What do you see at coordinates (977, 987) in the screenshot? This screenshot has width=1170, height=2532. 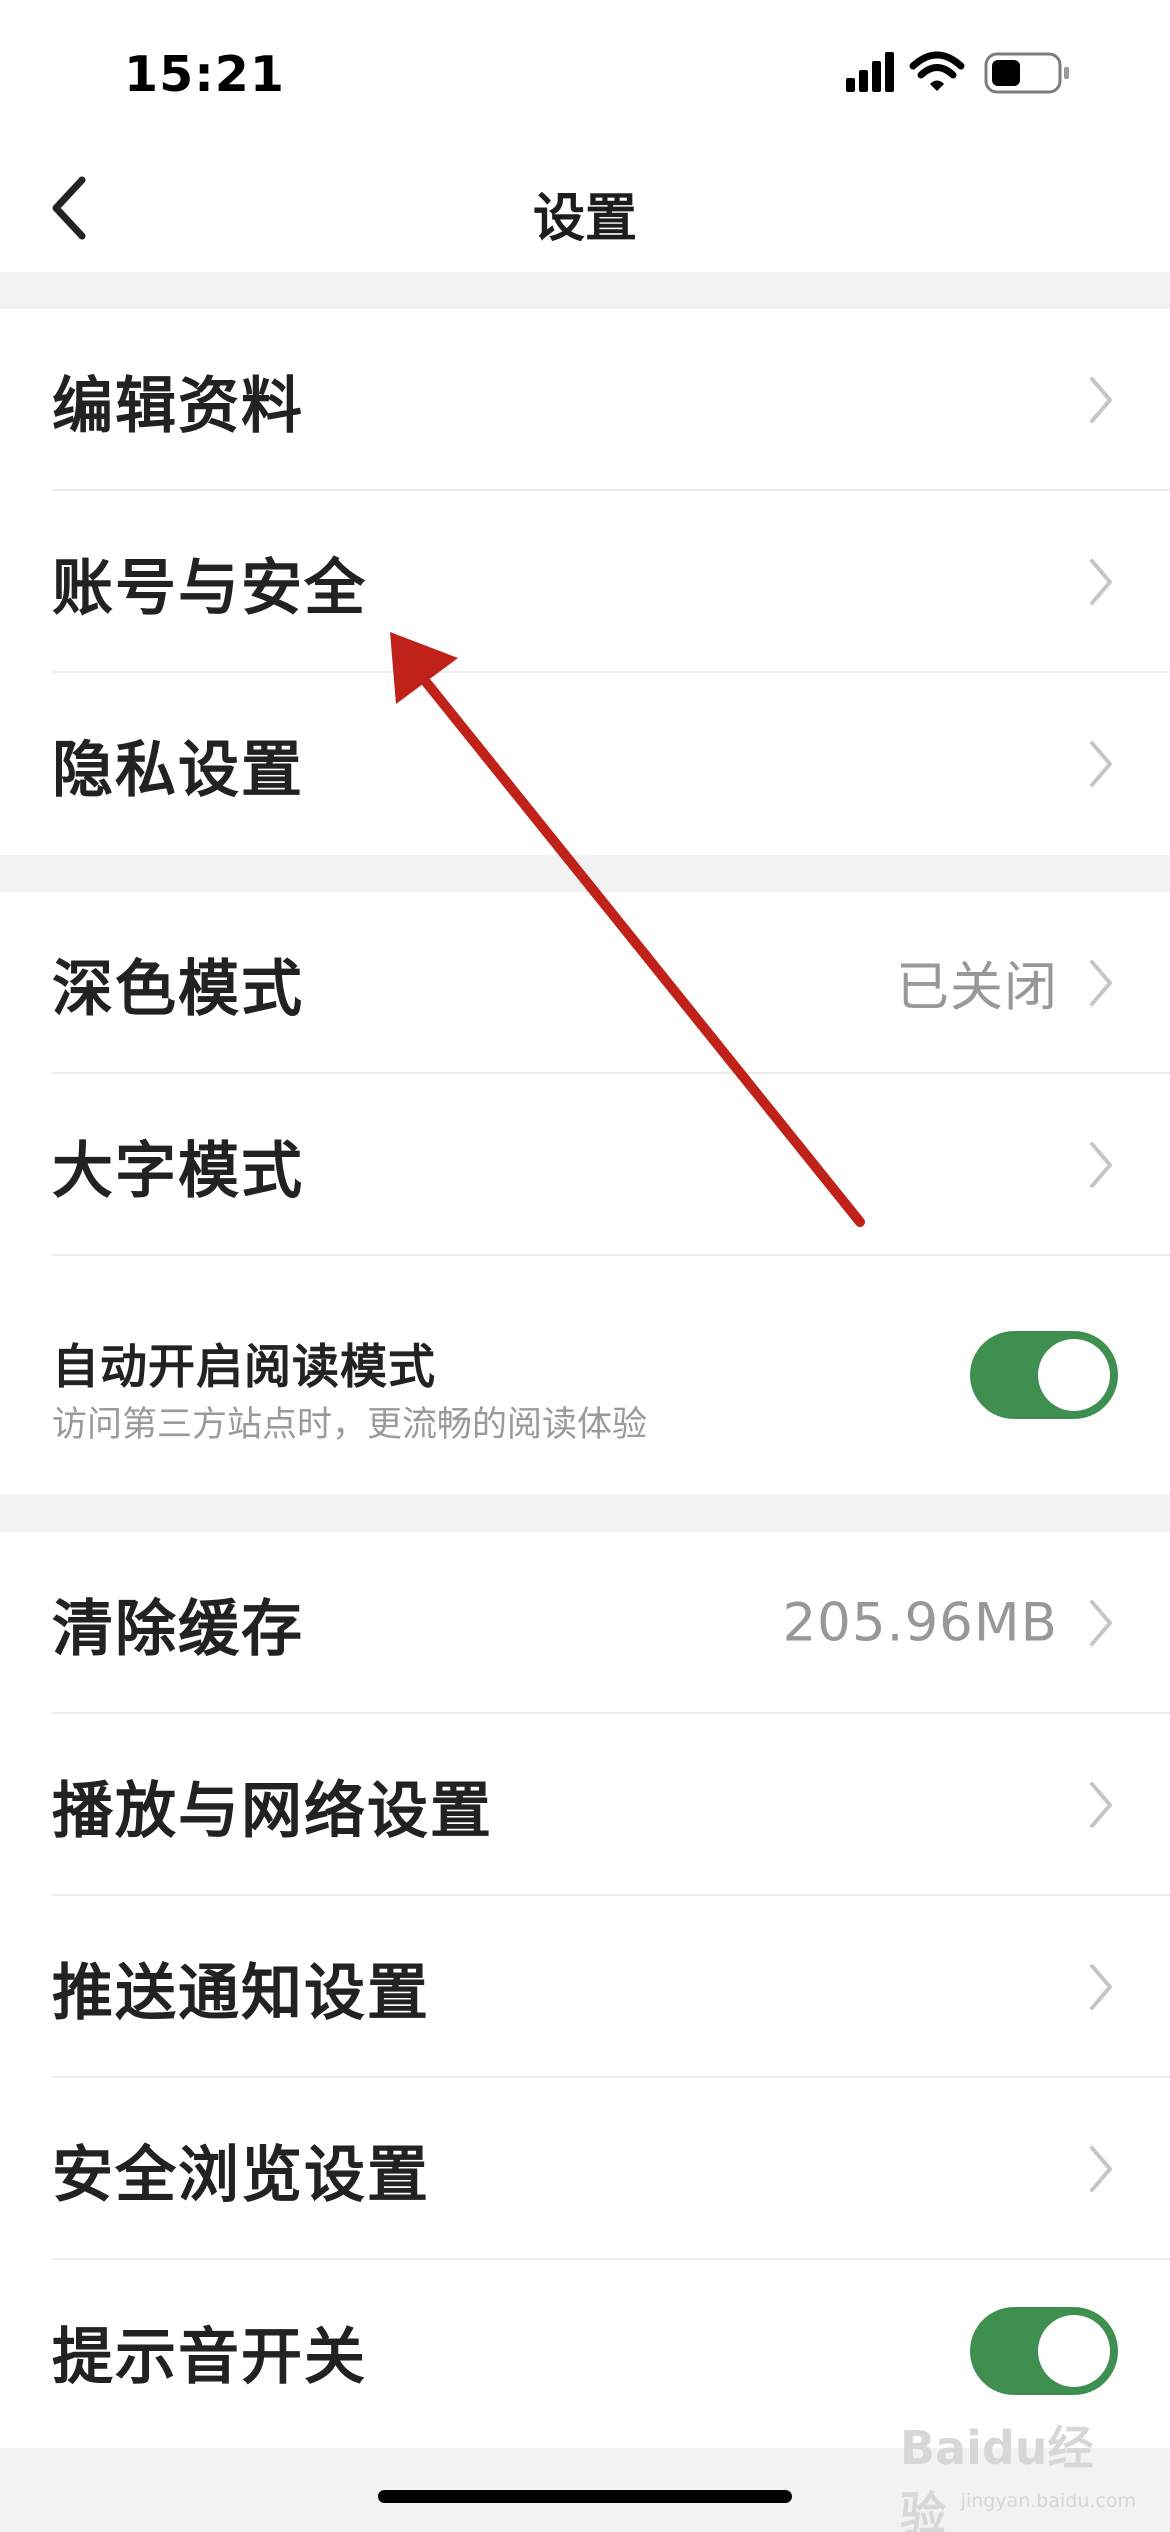 I see `row-value: 已关闭` at bounding box center [977, 987].